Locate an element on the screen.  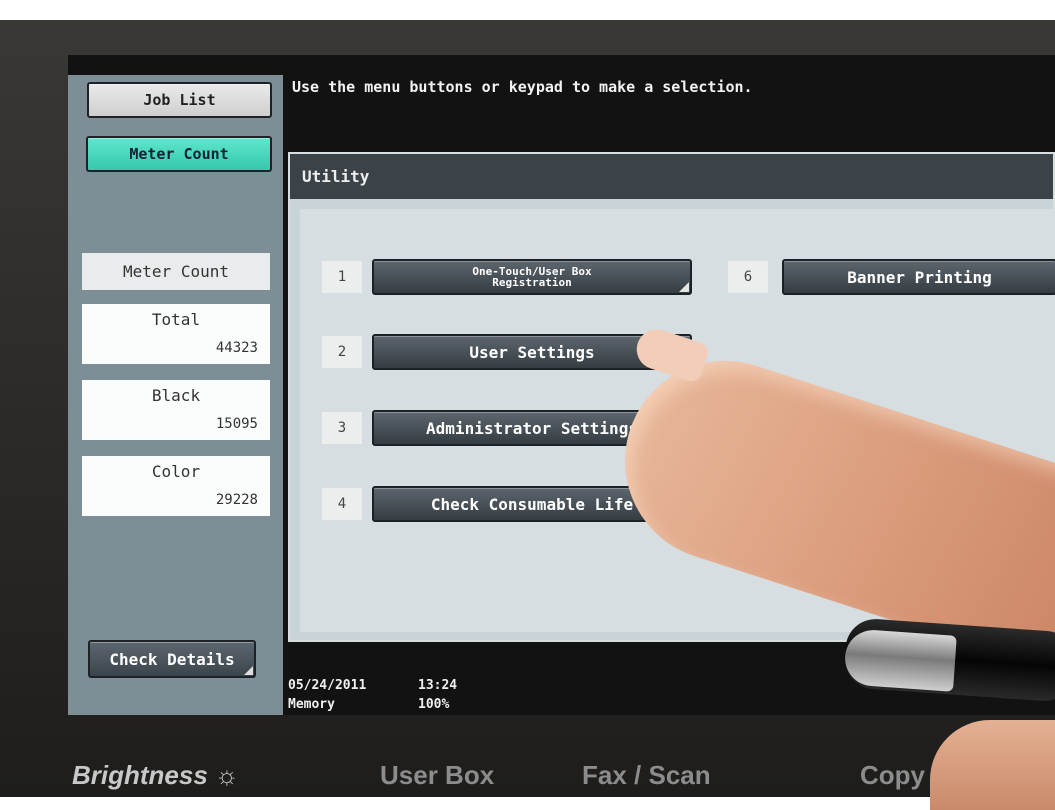
check-details-button: Check Details is located at coordinates (172, 659).